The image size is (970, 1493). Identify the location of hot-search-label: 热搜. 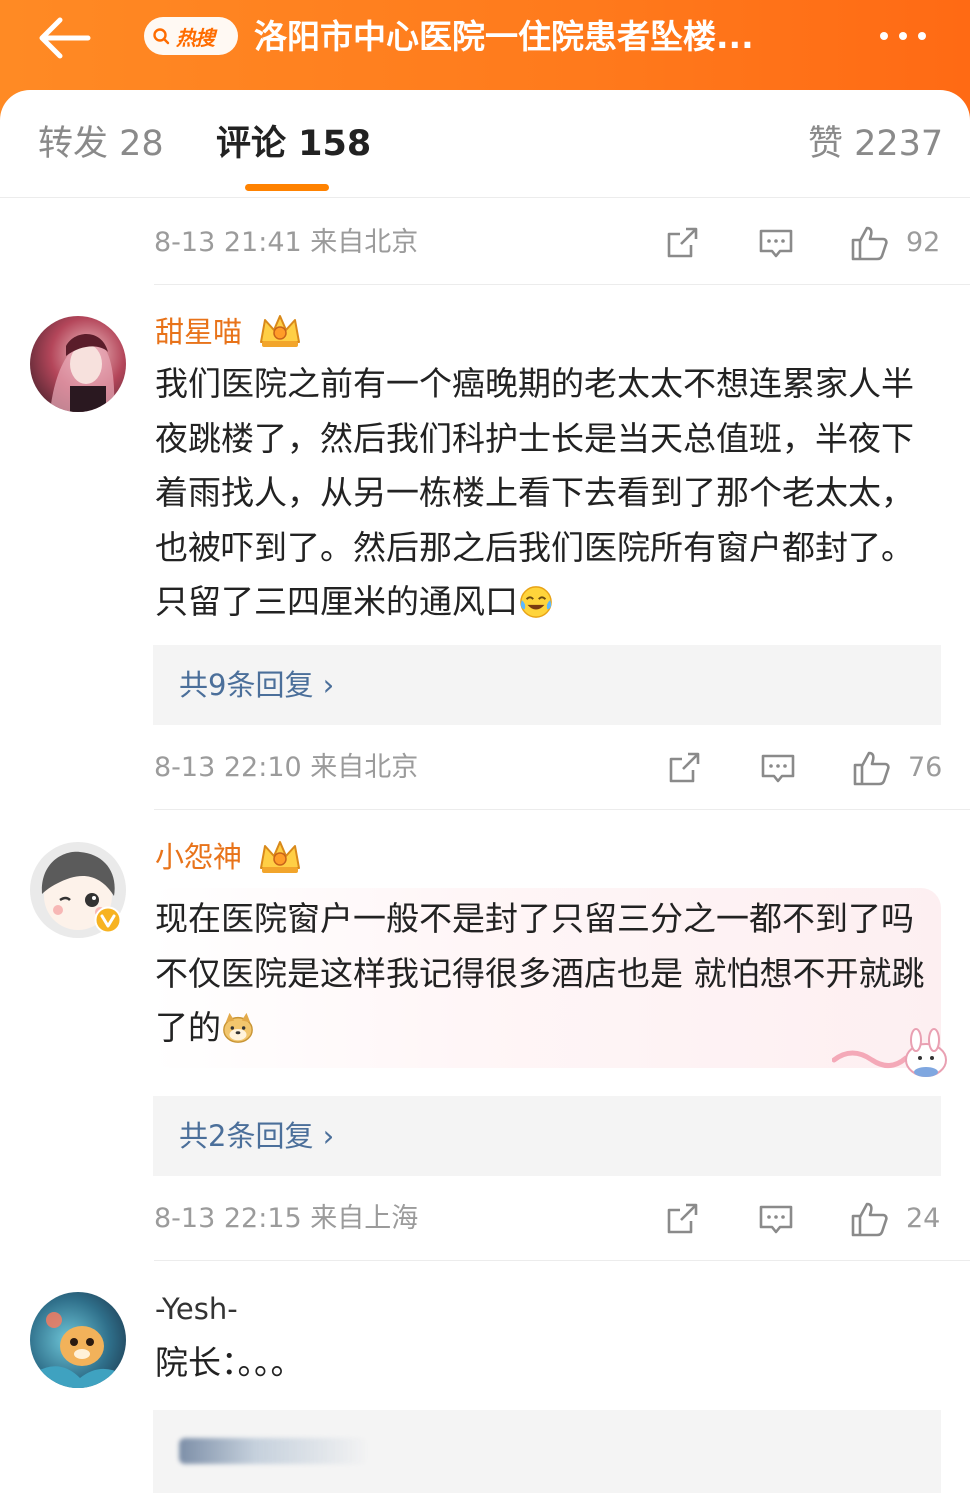
(195, 37).